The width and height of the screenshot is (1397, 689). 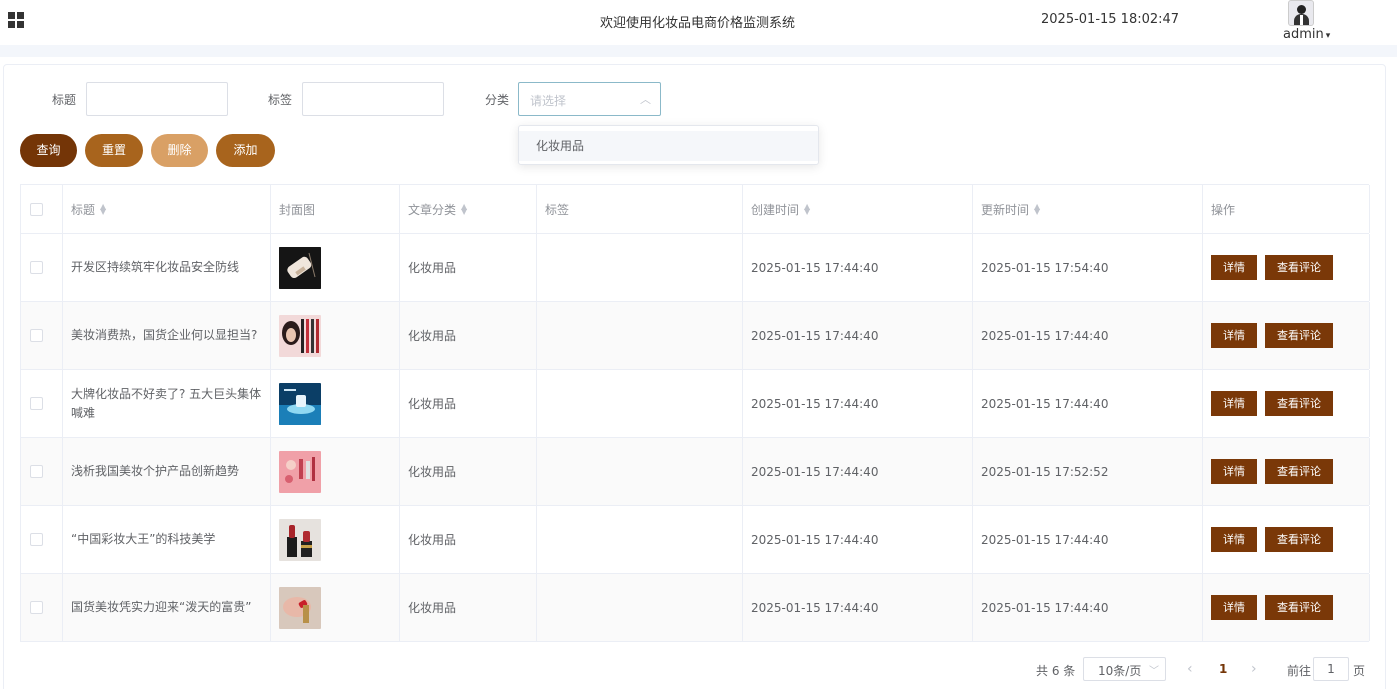 What do you see at coordinates (155, 267) in the screenshot?
I see `article-title: 开发区持续筑牢化妆品安全防线` at bounding box center [155, 267].